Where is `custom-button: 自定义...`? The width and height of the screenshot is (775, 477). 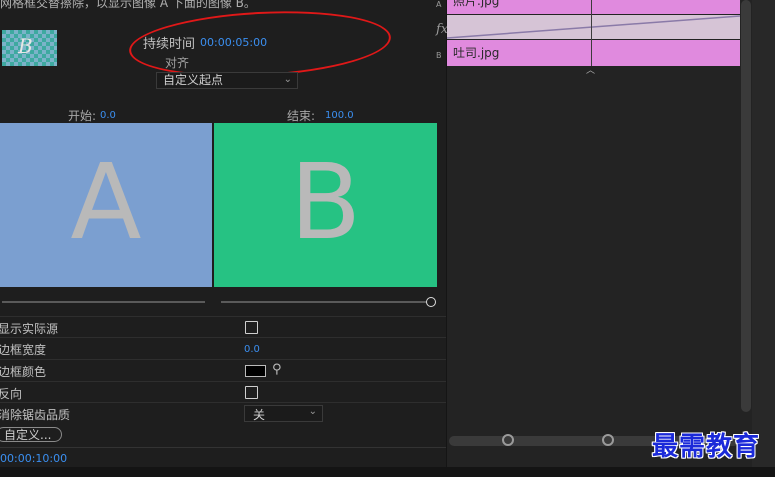 custom-button: 自定义... is located at coordinates (31, 434).